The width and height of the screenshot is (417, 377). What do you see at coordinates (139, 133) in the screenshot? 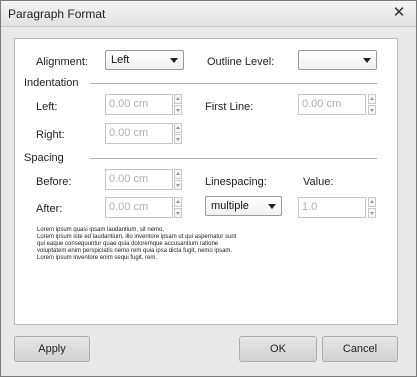
I see `indent-right-input: 0.00 cm` at bounding box center [139, 133].